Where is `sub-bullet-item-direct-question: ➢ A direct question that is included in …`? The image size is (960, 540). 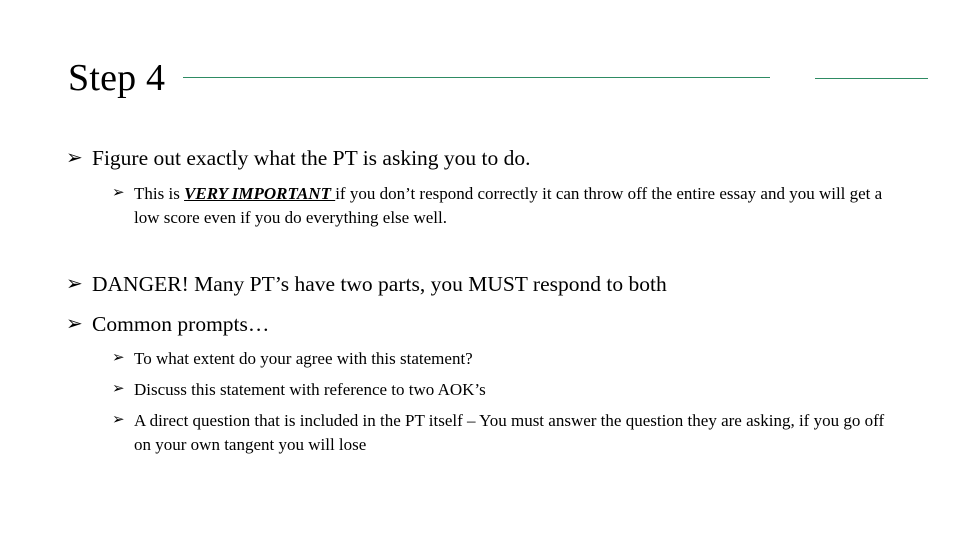
sub-bullet-item-direct-question: ➢ A direct question that is included in … is located at coordinates (507, 432).